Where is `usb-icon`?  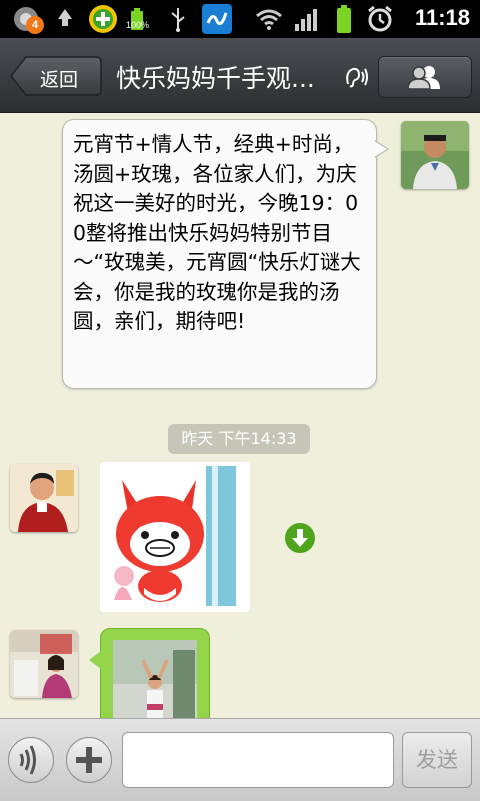
usb-icon is located at coordinates (178, 19).